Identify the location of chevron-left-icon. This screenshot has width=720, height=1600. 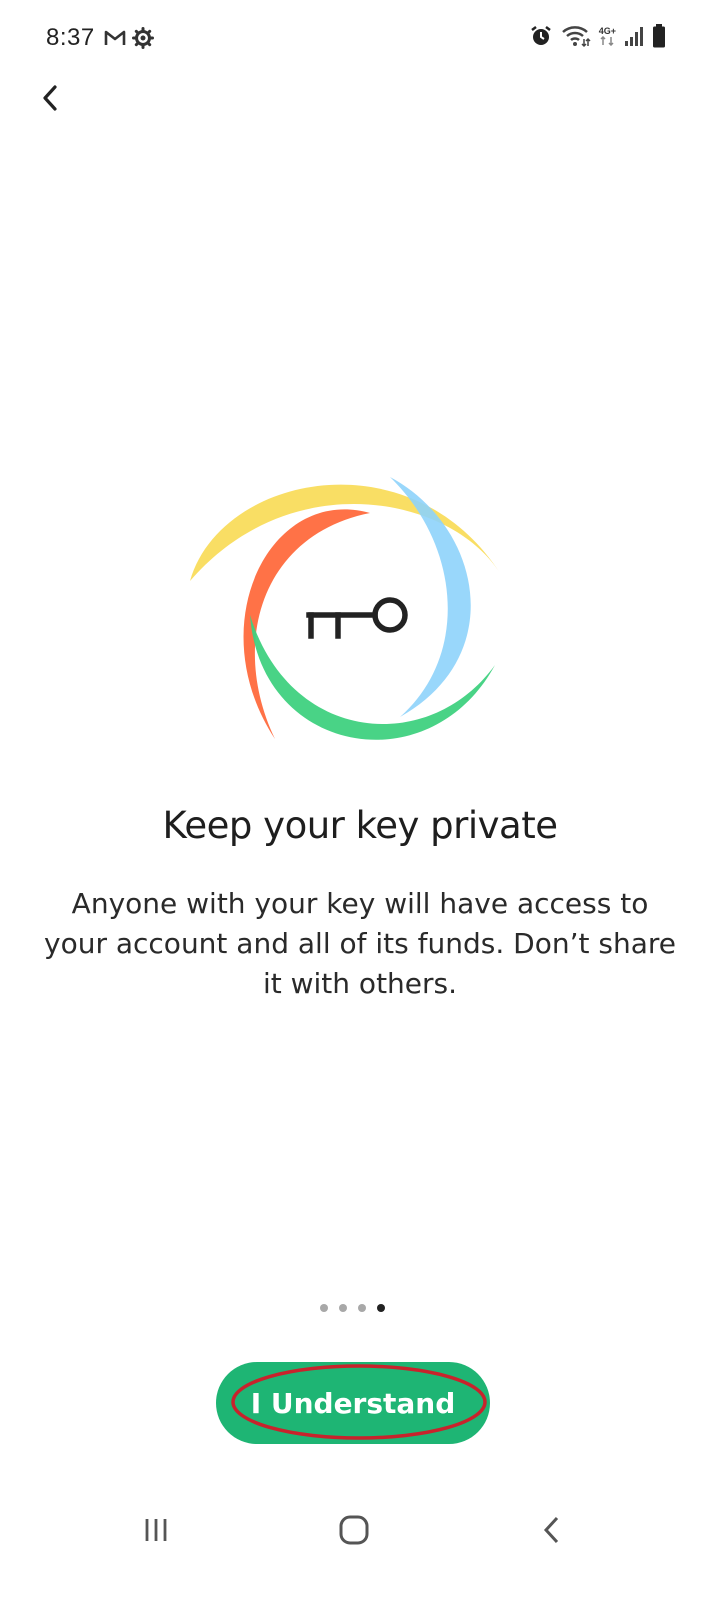
(50, 98).